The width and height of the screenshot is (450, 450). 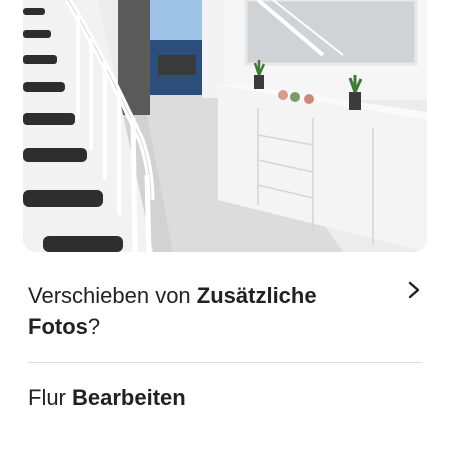 I want to click on move-prompt-text: Verschieben von Zusätzliche Fotos?, so click(x=203, y=311).